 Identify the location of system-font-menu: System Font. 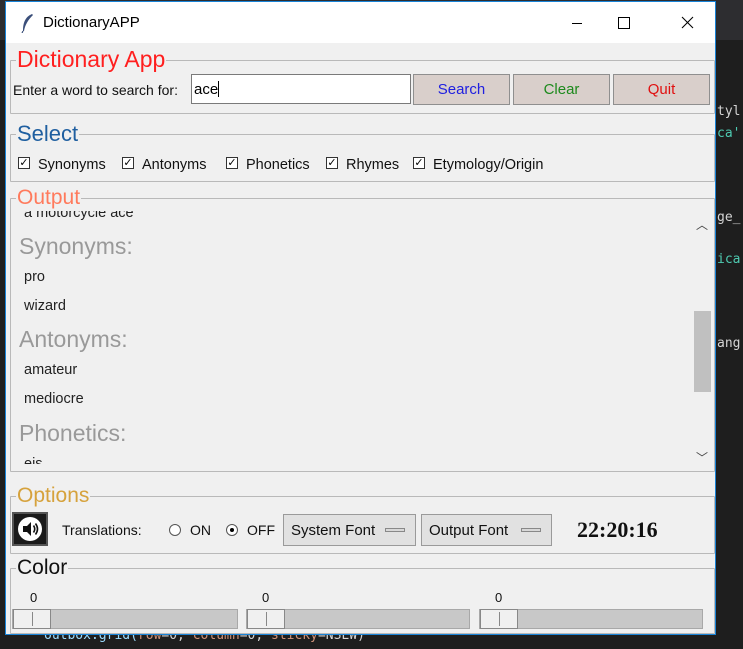
(349, 530).